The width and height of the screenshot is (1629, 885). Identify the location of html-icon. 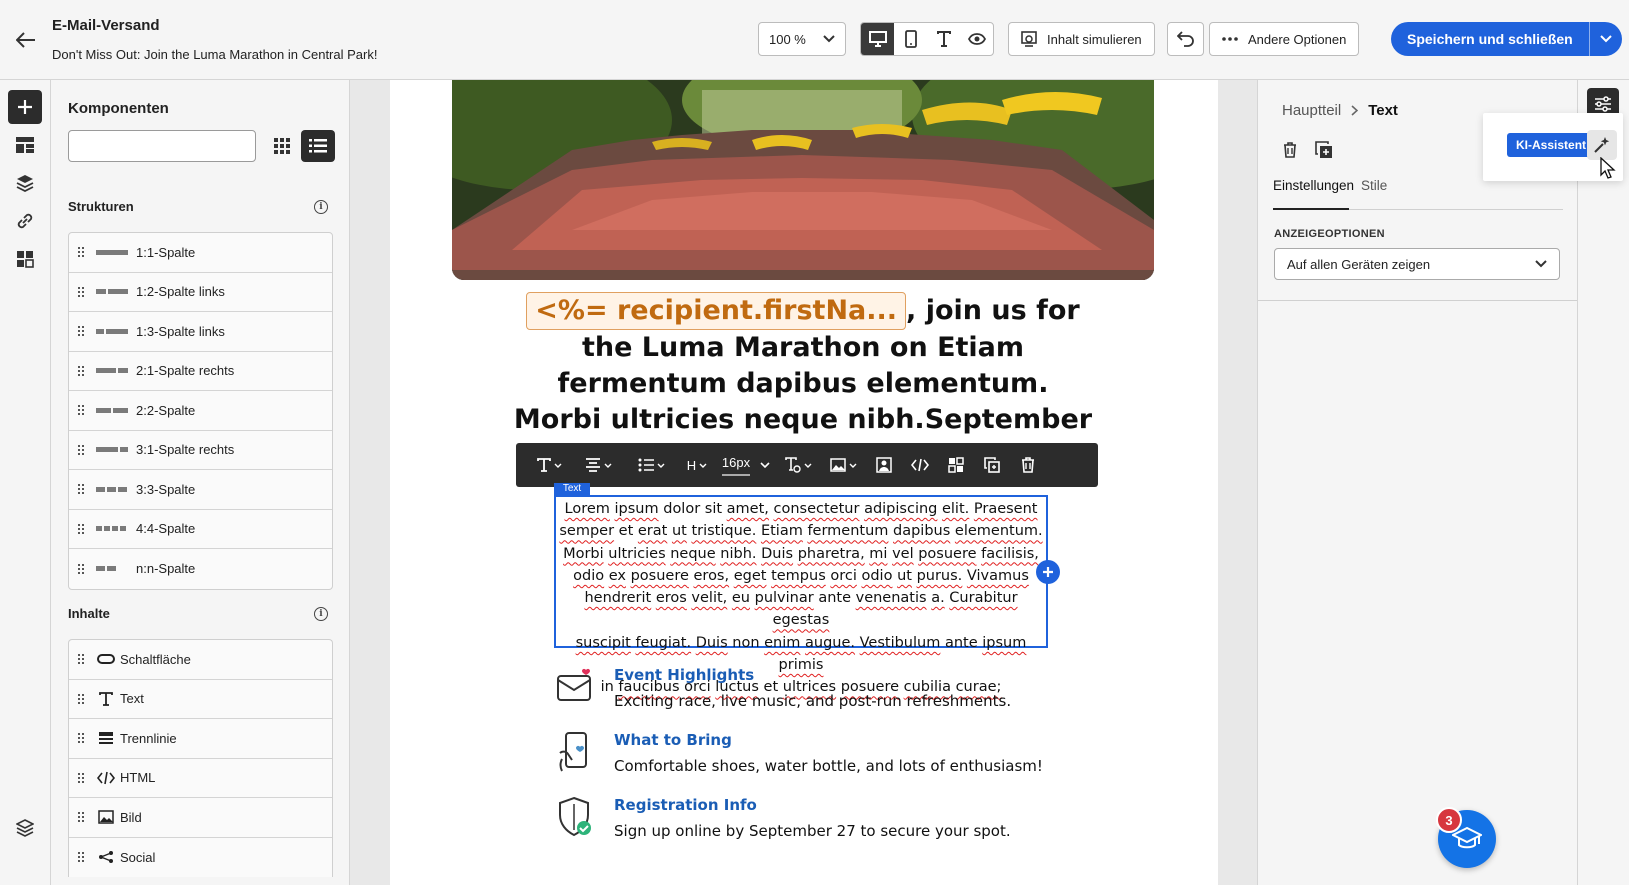
(106, 778).